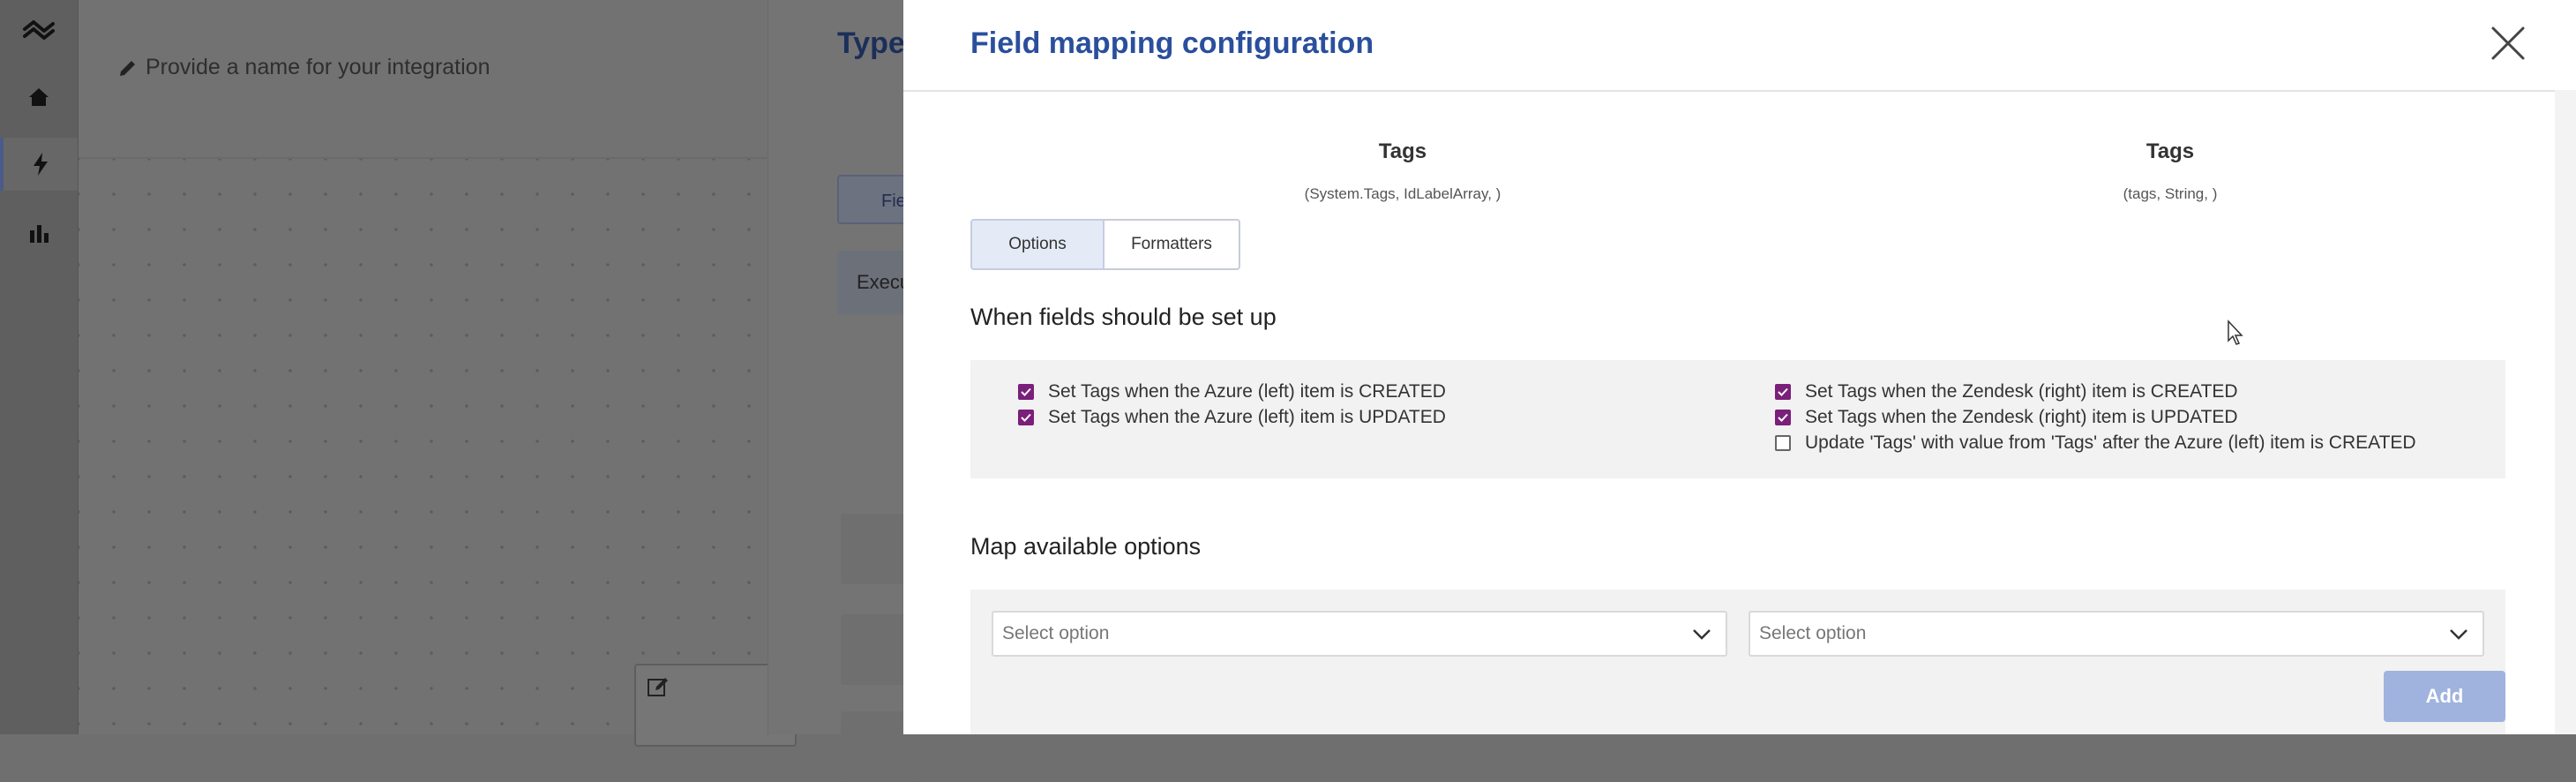 The width and height of the screenshot is (2576, 782). What do you see at coordinates (1172, 43) in the screenshot?
I see `modal-title: Field mapping configuration` at bounding box center [1172, 43].